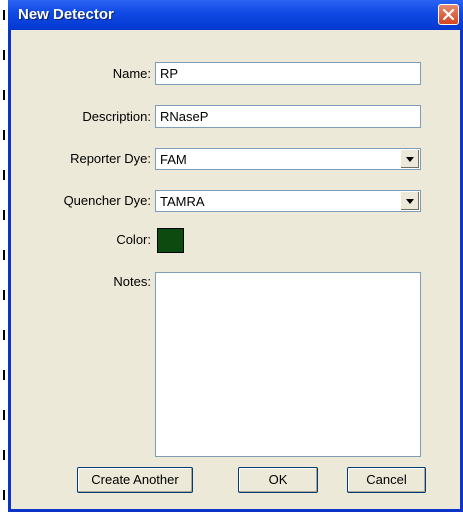  What do you see at coordinates (288, 73) in the screenshot?
I see `name-field` at bounding box center [288, 73].